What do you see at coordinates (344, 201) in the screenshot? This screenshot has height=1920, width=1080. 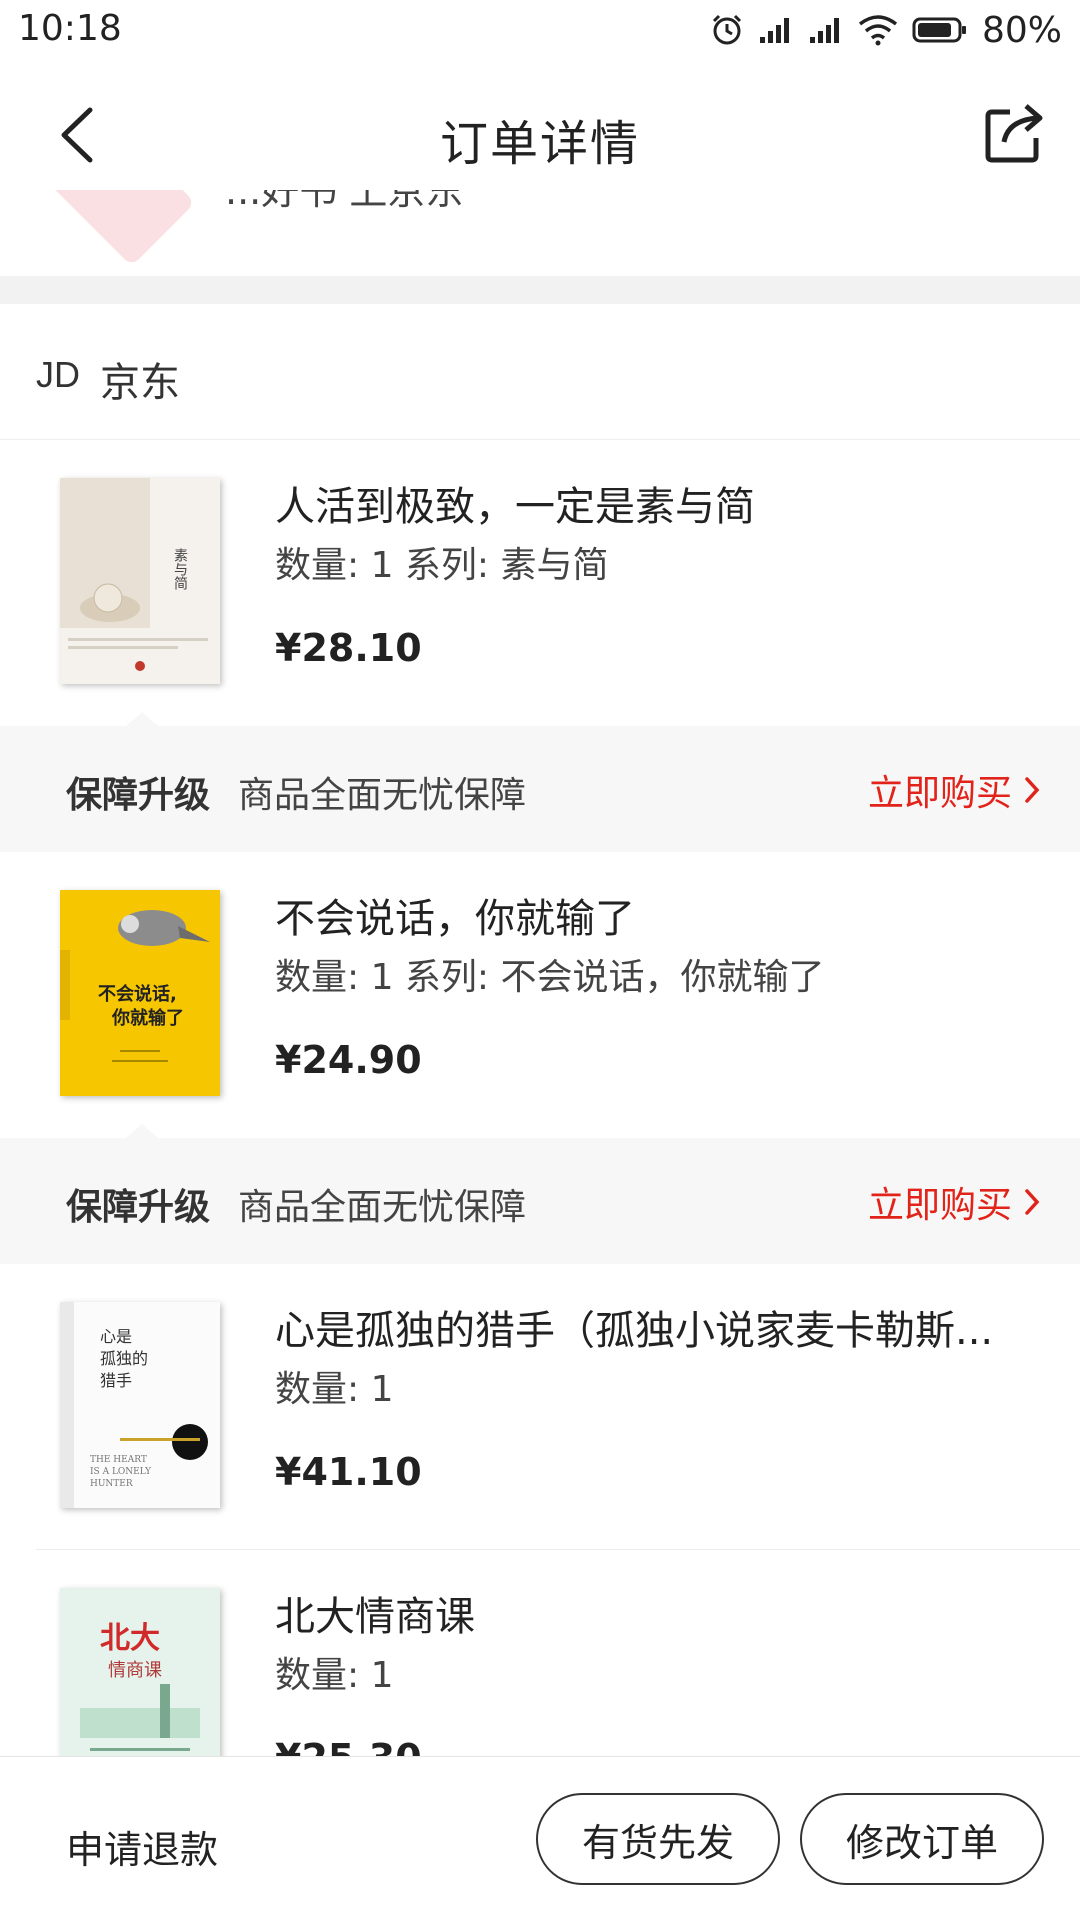 I see `banner-text: ...好书 上京东` at bounding box center [344, 201].